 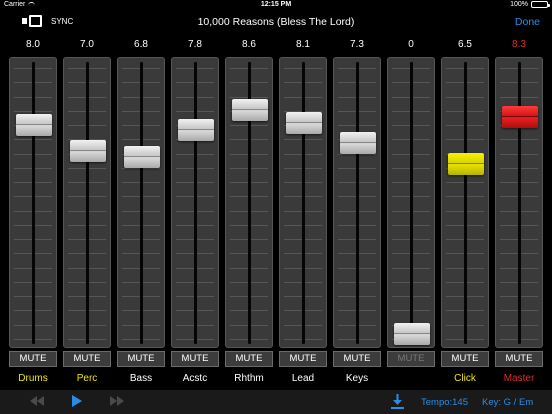 What do you see at coordinates (249, 378) in the screenshot?
I see `channel-name: Rhthm` at bounding box center [249, 378].